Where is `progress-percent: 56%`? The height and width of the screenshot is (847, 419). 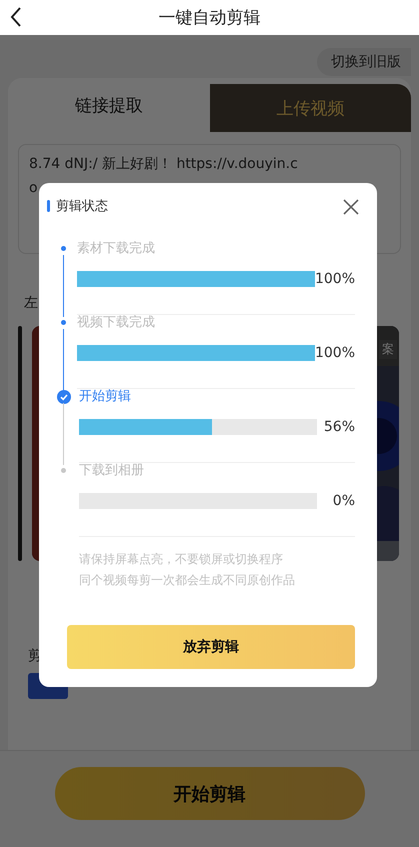 progress-percent: 56% is located at coordinates (339, 427).